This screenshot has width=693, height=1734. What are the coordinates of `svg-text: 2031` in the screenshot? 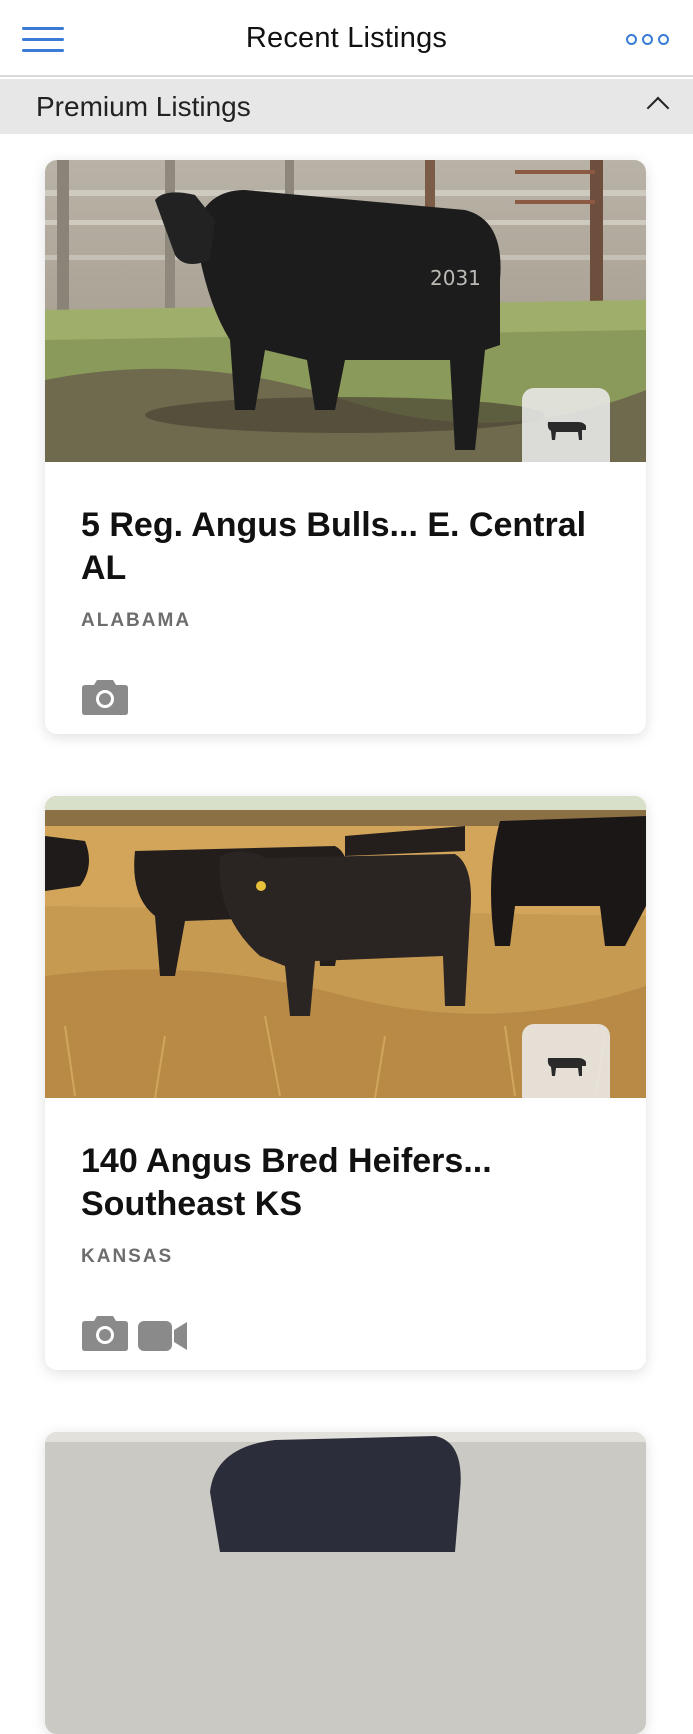 It's located at (455, 278).